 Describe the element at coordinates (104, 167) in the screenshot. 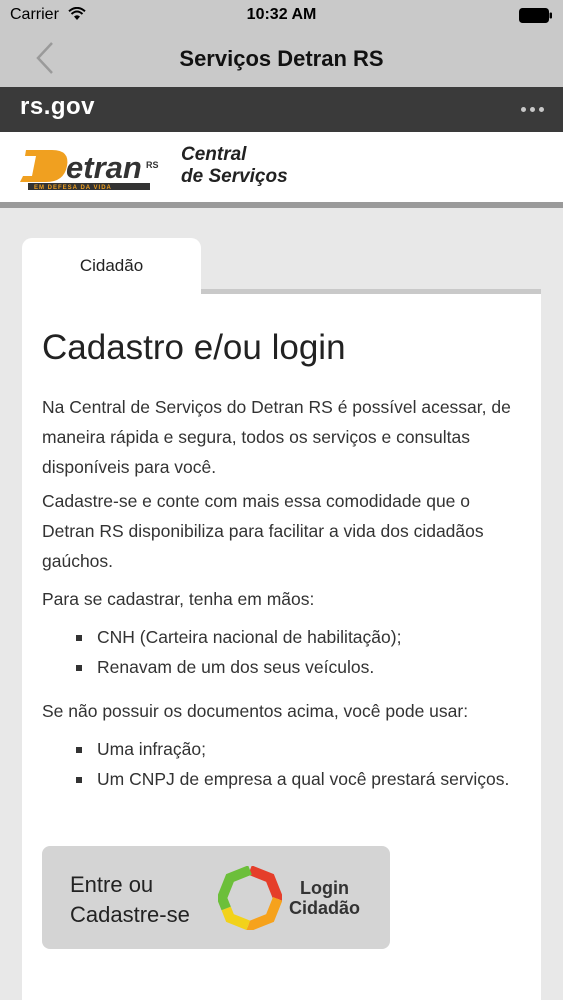

I see `detran-logo-text: etran` at that location.